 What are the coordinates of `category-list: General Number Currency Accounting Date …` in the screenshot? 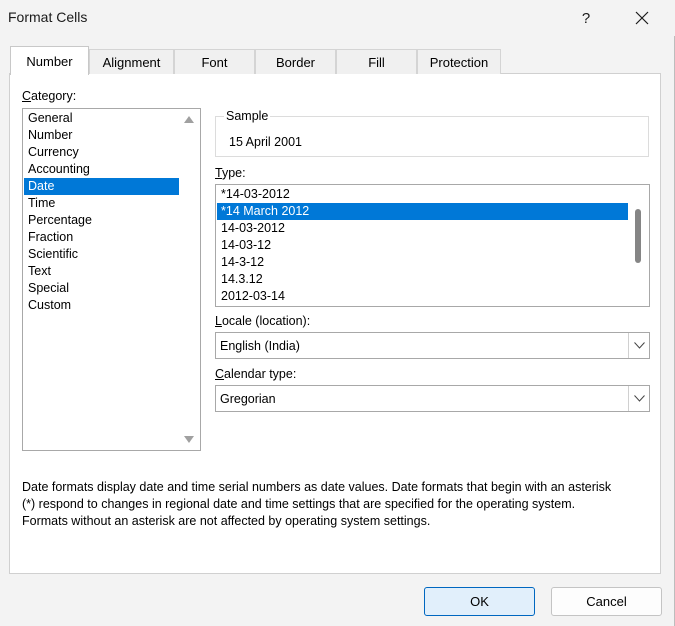 It's located at (111, 279).